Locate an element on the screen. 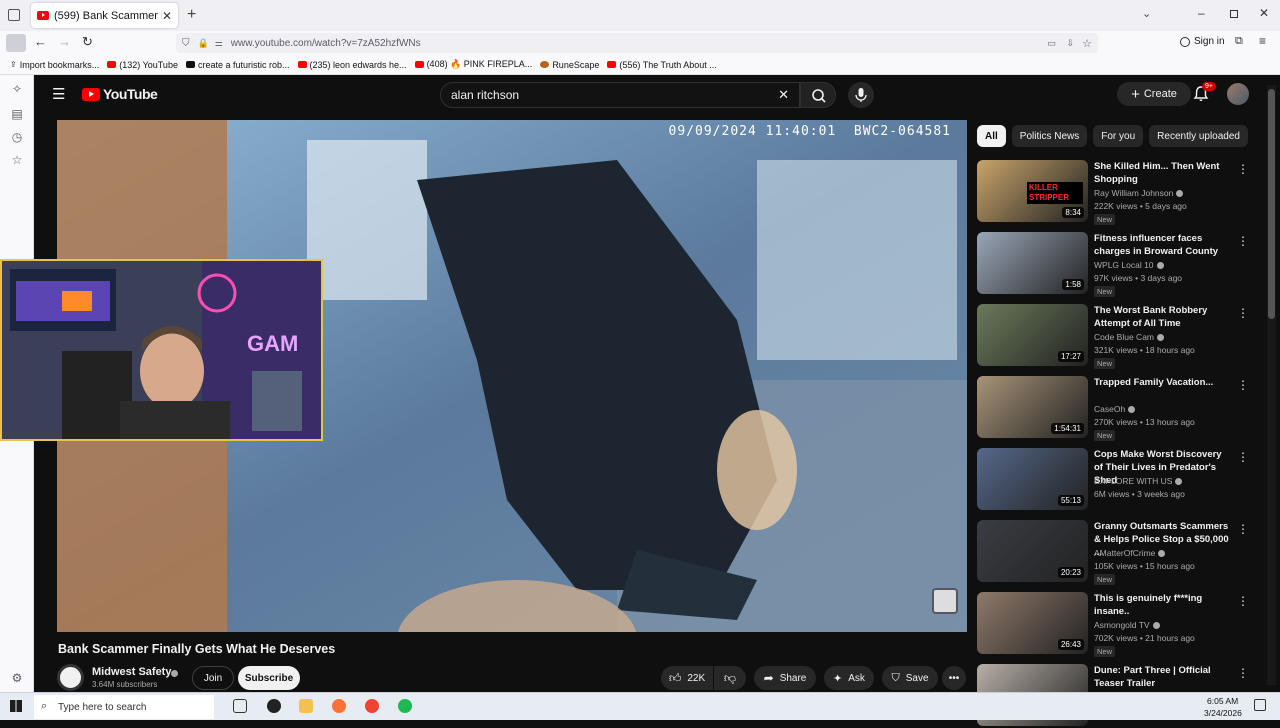  video-thumbnail: 55:13 is located at coordinates (1032, 479).